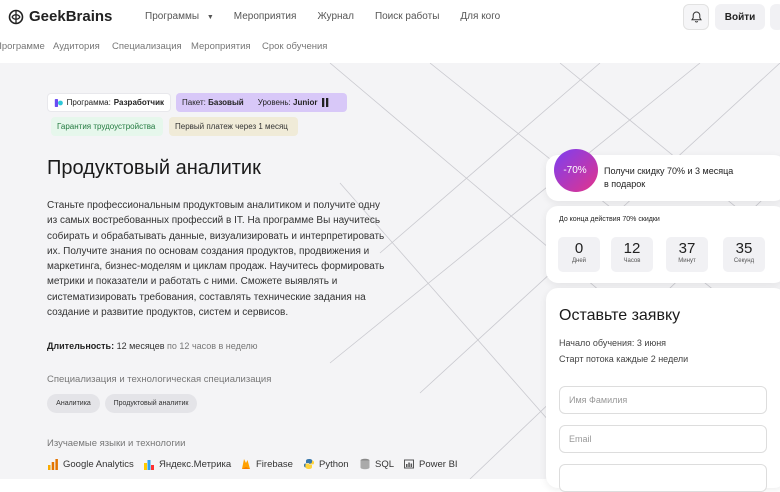 Image resolution: width=780 pixels, height=492 pixels. What do you see at coordinates (480, 16) in the screenshot?
I see `nav-for-whom: Для кого` at bounding box center [480, 16].